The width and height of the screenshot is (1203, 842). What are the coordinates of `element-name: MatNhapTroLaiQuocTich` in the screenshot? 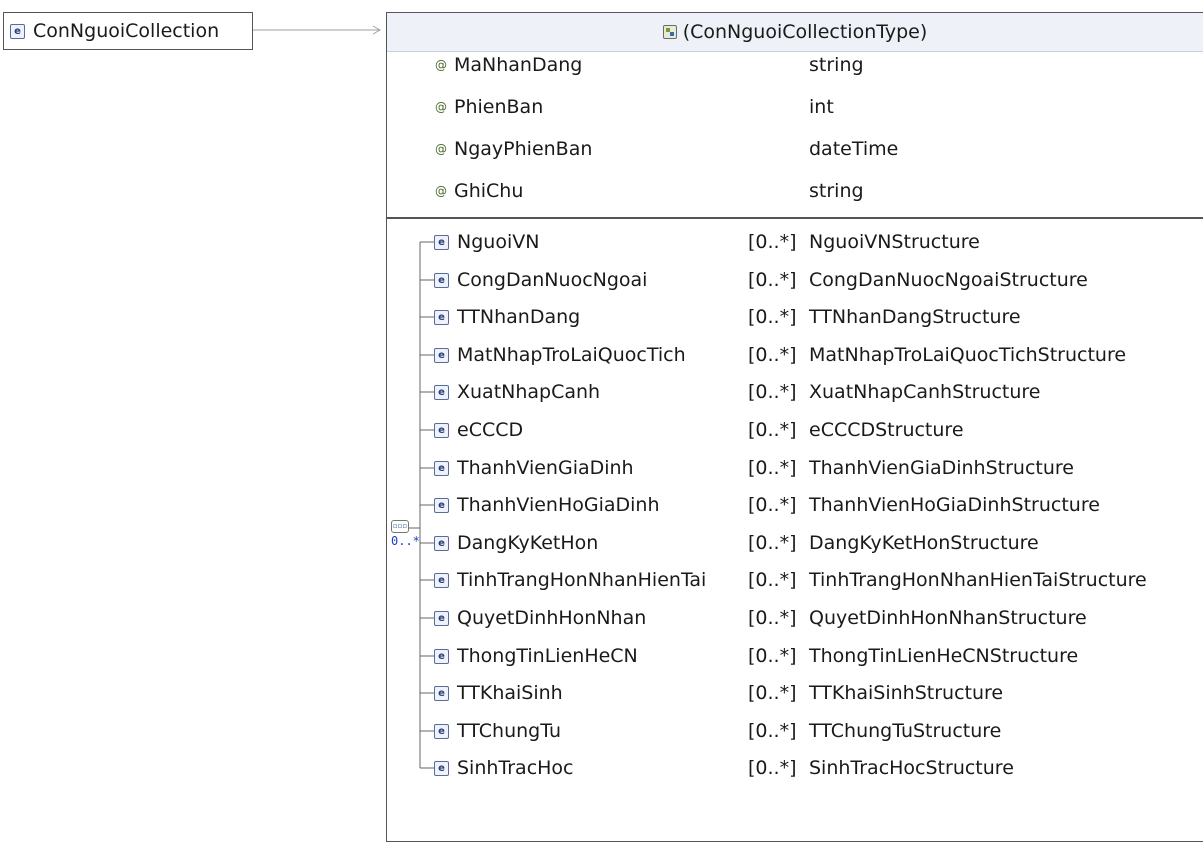 It's located at (571, 355).